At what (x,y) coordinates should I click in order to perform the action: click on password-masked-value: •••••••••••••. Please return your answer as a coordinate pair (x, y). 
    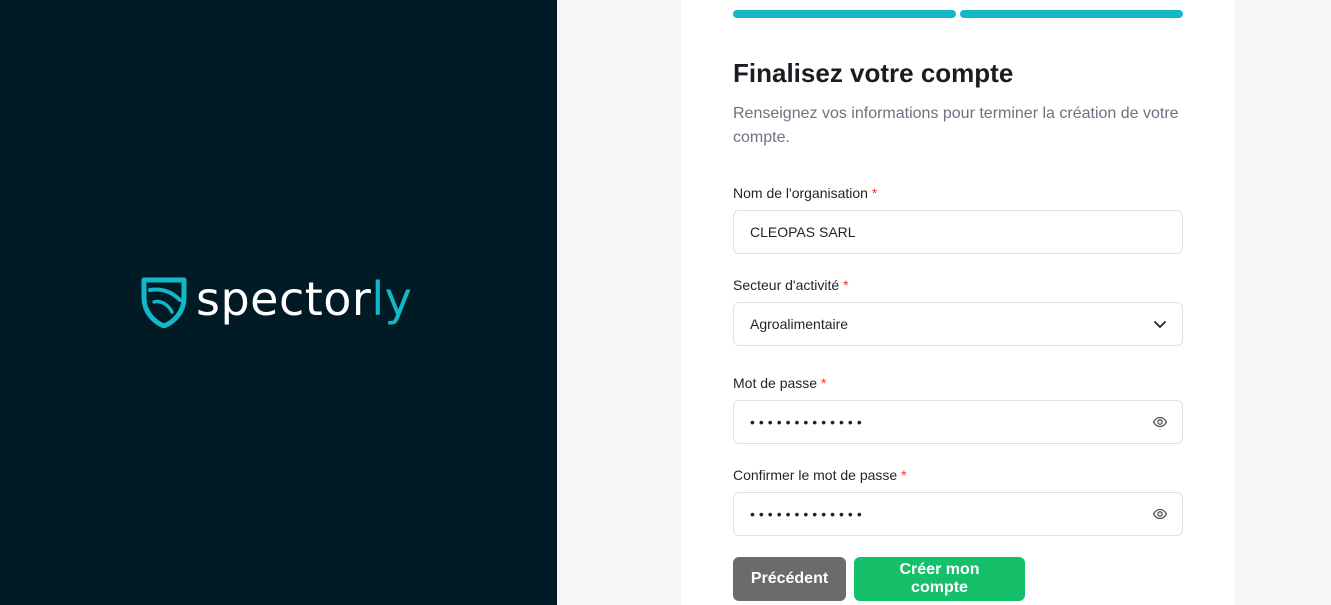
    Looking at the image, I should click on (808, 422).